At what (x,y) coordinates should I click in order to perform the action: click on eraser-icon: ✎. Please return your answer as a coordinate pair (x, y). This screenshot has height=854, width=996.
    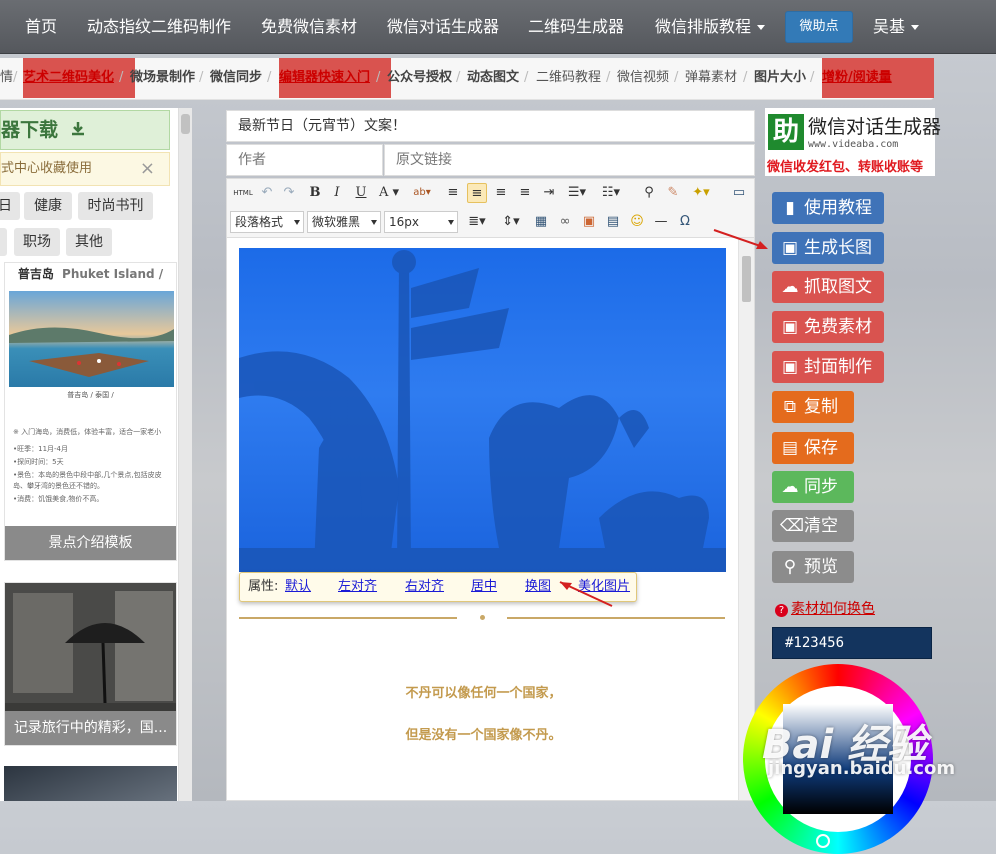
    Looking at the image, I should click on (673, 193).